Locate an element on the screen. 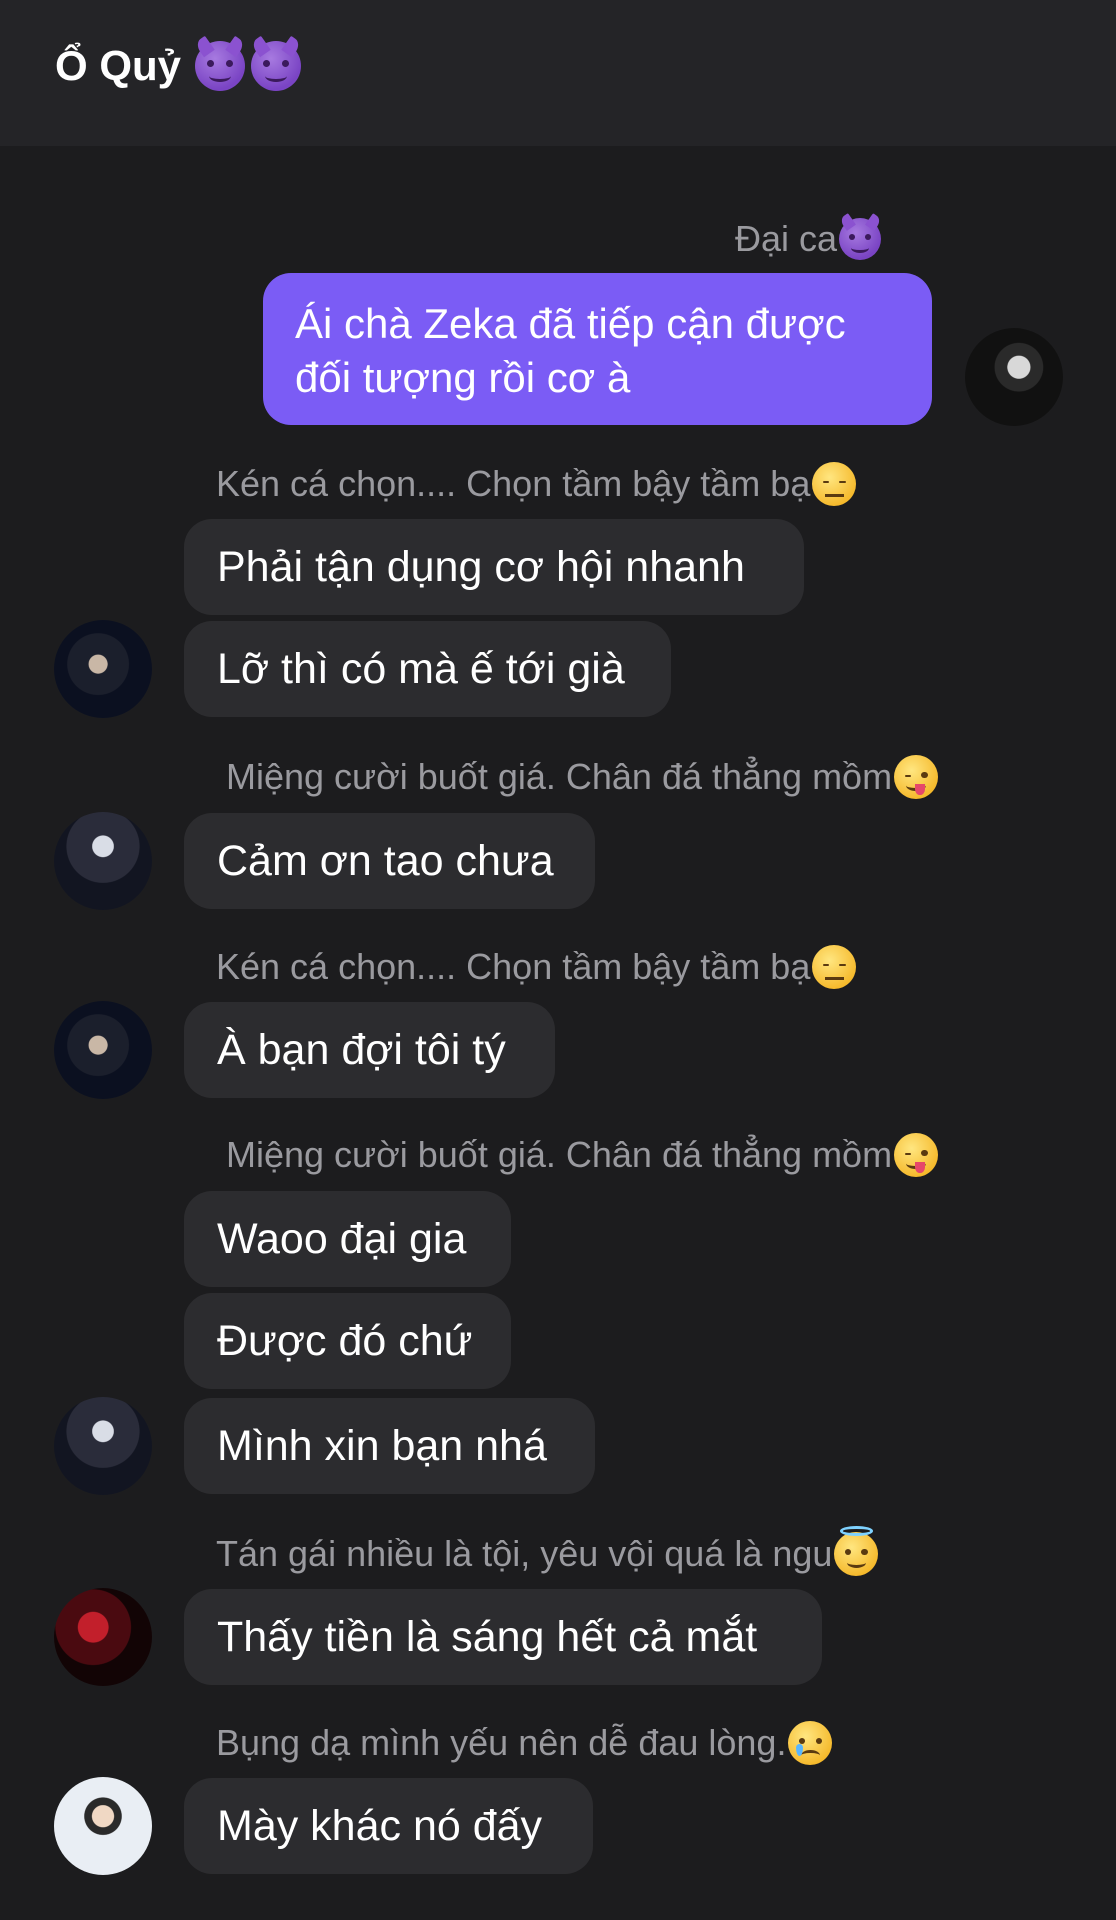 Image resolution: width=1116 pixels, height=1920 pixels. group-name: Ổ Quỷ is located at coordinates (118, 65).